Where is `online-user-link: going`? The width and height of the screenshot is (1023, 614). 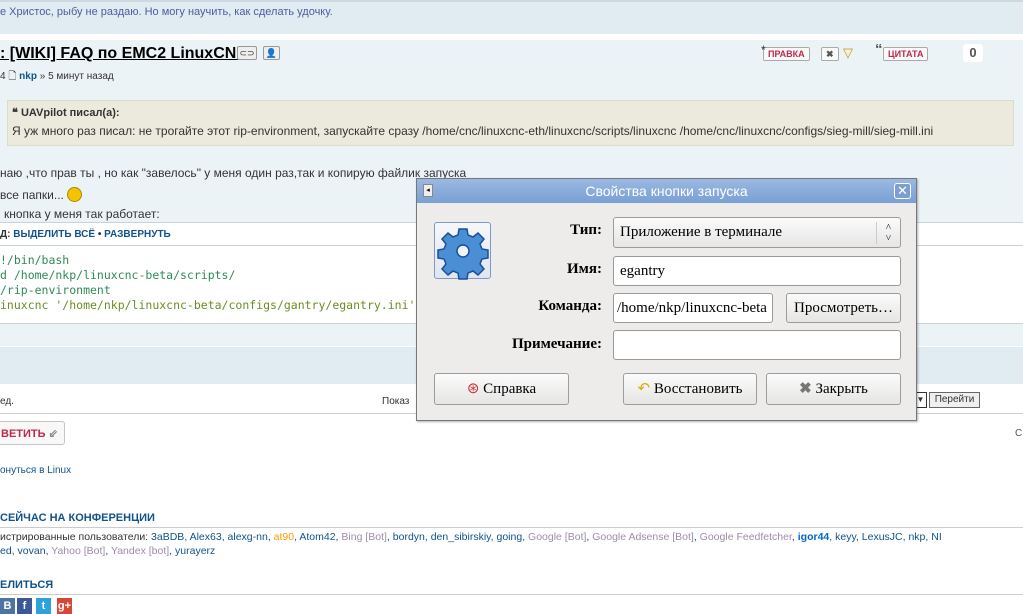 online-user-link: going is located at coordinates (509, 537).